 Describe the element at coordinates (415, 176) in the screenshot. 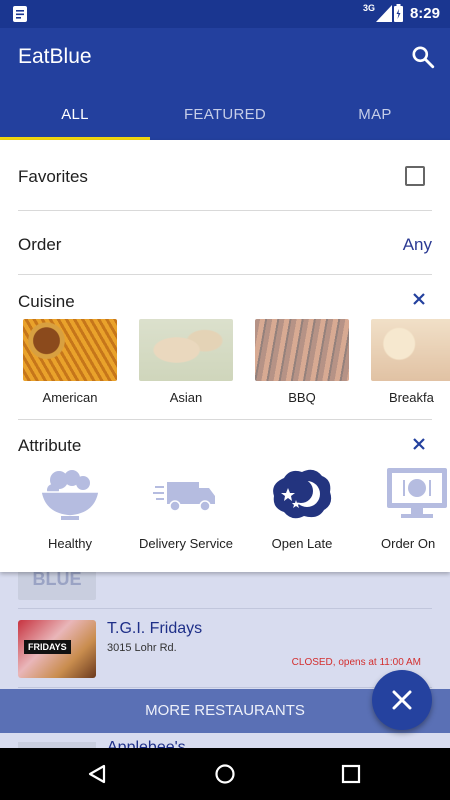

I see `favorites-checkbox` at that location.